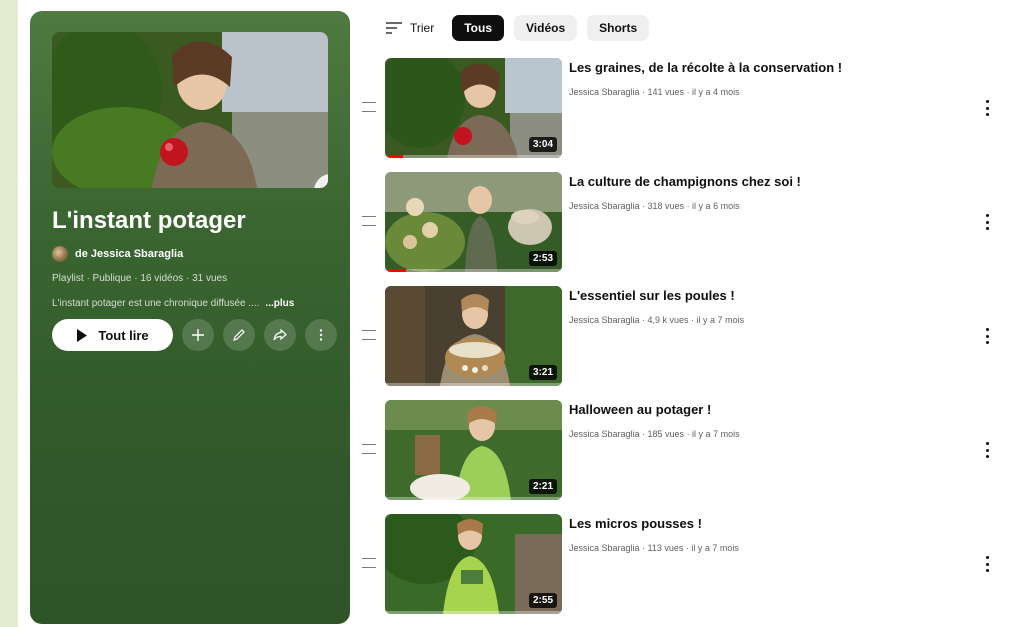 The image size is (1012, 627). What do you see at coordinates (473, 222) in the screenshot?
I see `video-thumbnail: 2:53` at bounding box center [473, 222].